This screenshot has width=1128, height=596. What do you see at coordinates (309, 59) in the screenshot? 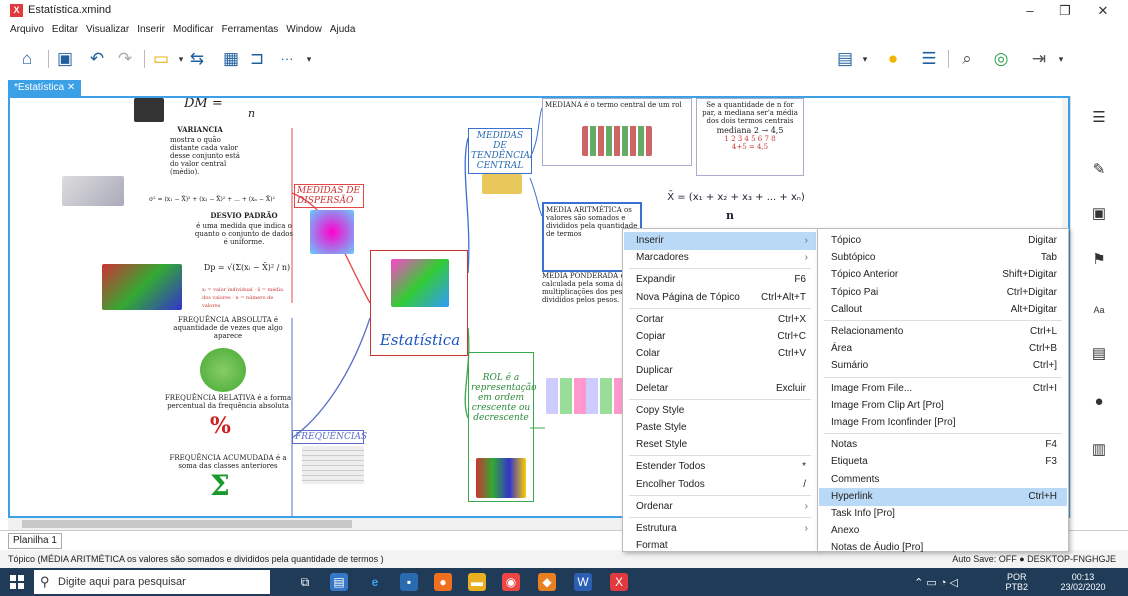
I see `more-dropdown-icon: ▾` at bounding box center [309, 59].